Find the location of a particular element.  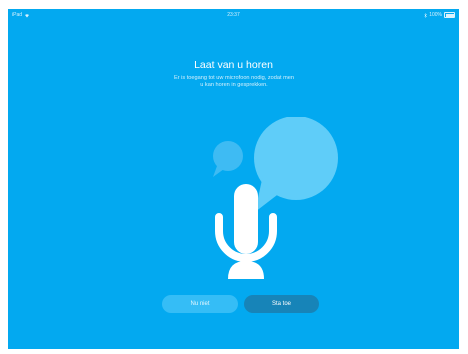

status-right: 100% is located at coordinates (439, 15).